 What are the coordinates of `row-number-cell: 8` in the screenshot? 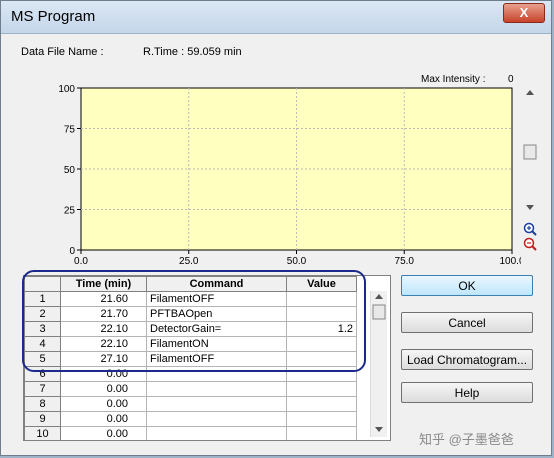 It's located at (42, 404).